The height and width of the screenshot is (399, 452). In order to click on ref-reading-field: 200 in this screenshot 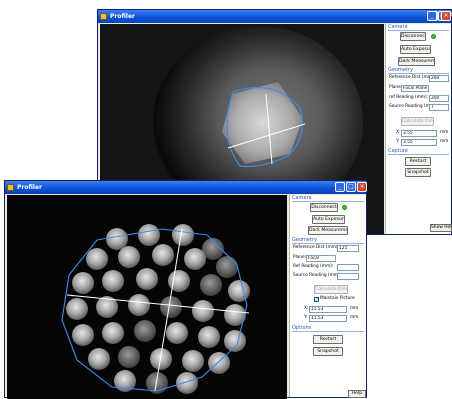, I will do `click(439, 98)`.